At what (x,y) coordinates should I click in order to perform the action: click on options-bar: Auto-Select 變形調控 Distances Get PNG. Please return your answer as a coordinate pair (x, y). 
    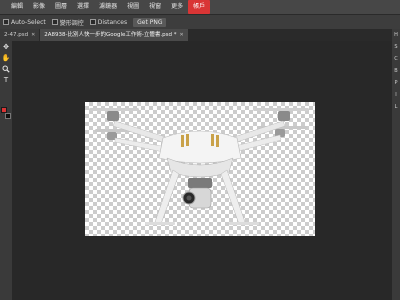
    Looking at the image, I should click on (200, 21).